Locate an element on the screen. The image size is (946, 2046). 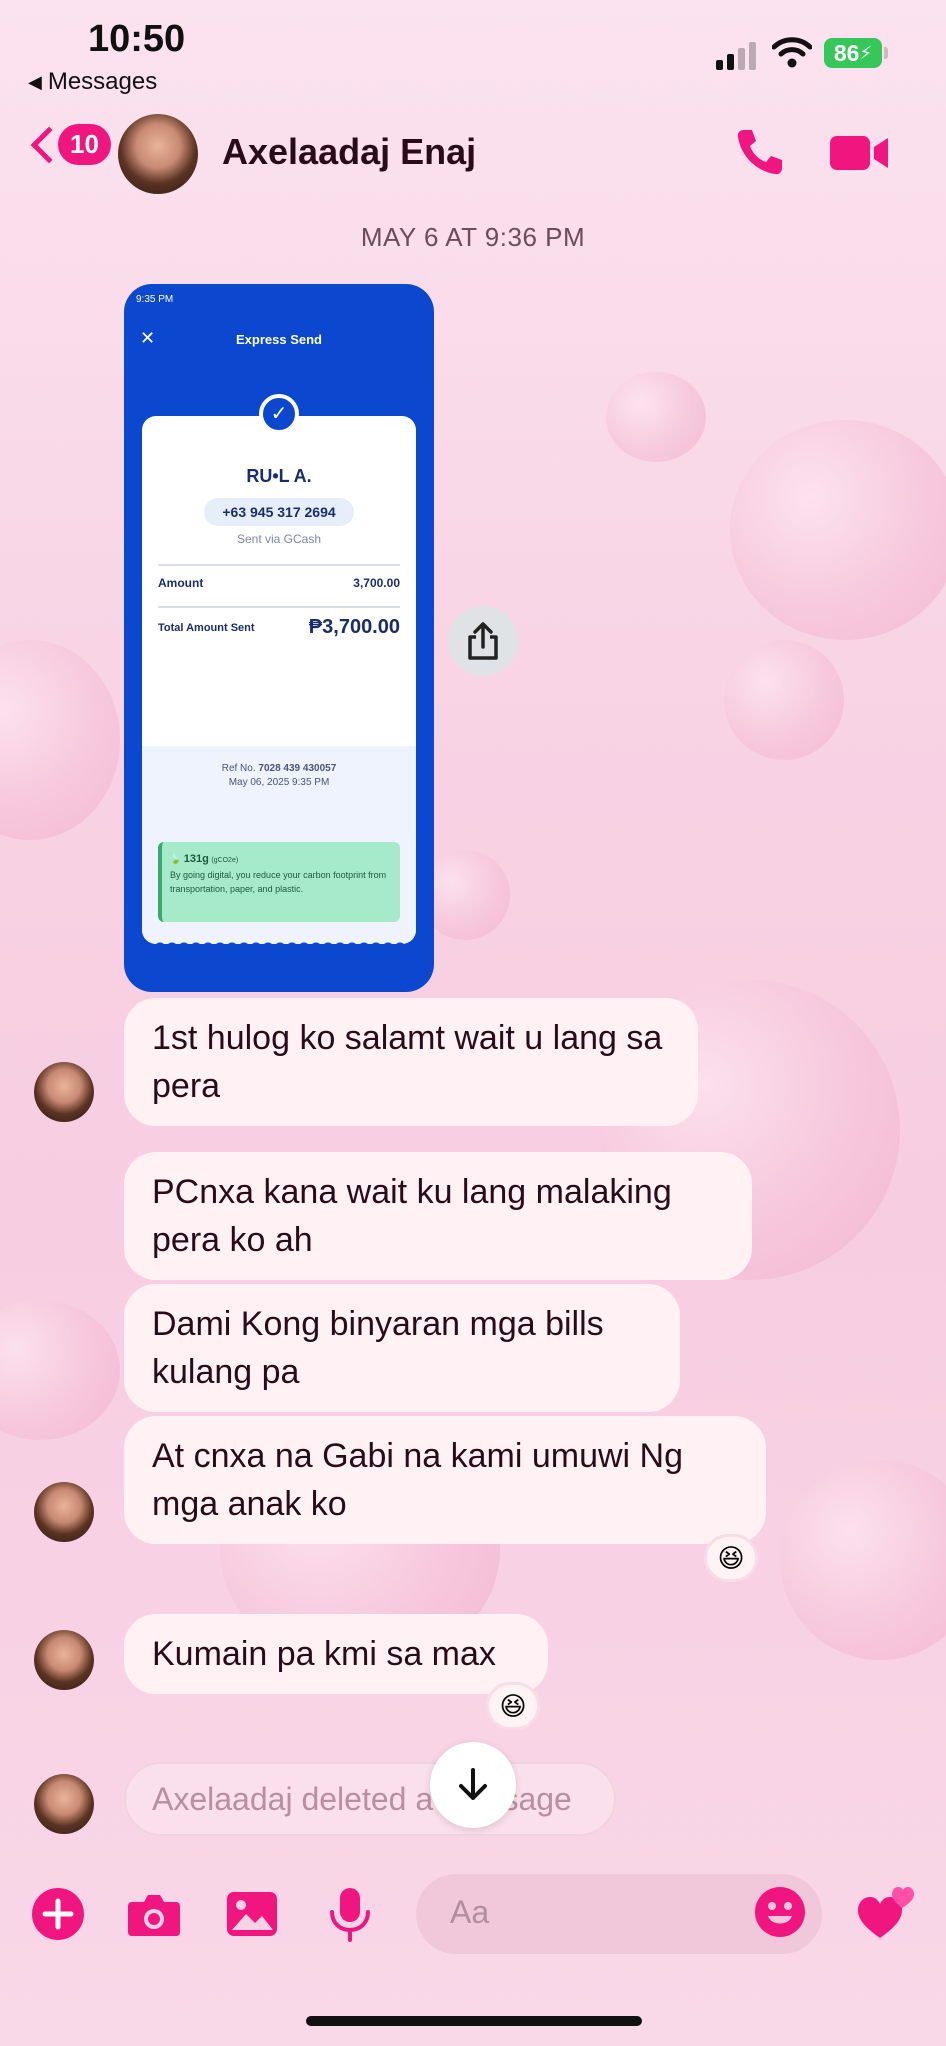
share-icon is located at coordinates (483, 641).